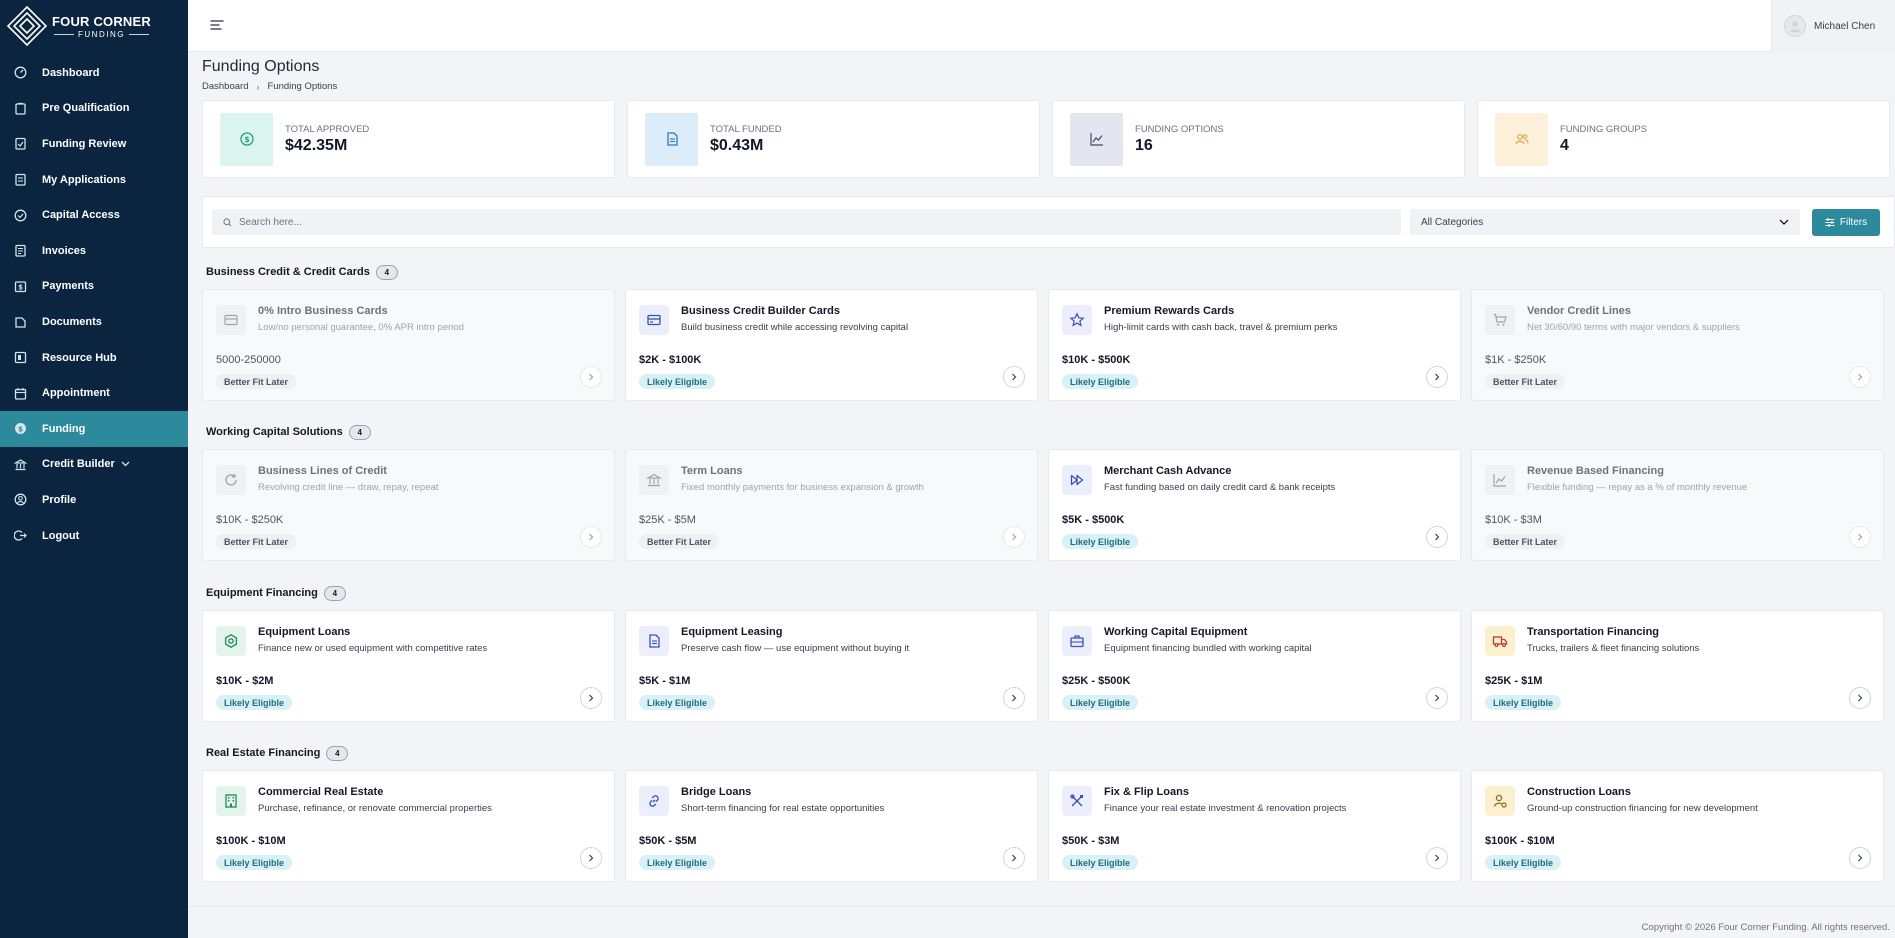 This screenshot has height=938, width=1895. I want to click on card-amount-range: $2K - $100K, so click(670, 360).